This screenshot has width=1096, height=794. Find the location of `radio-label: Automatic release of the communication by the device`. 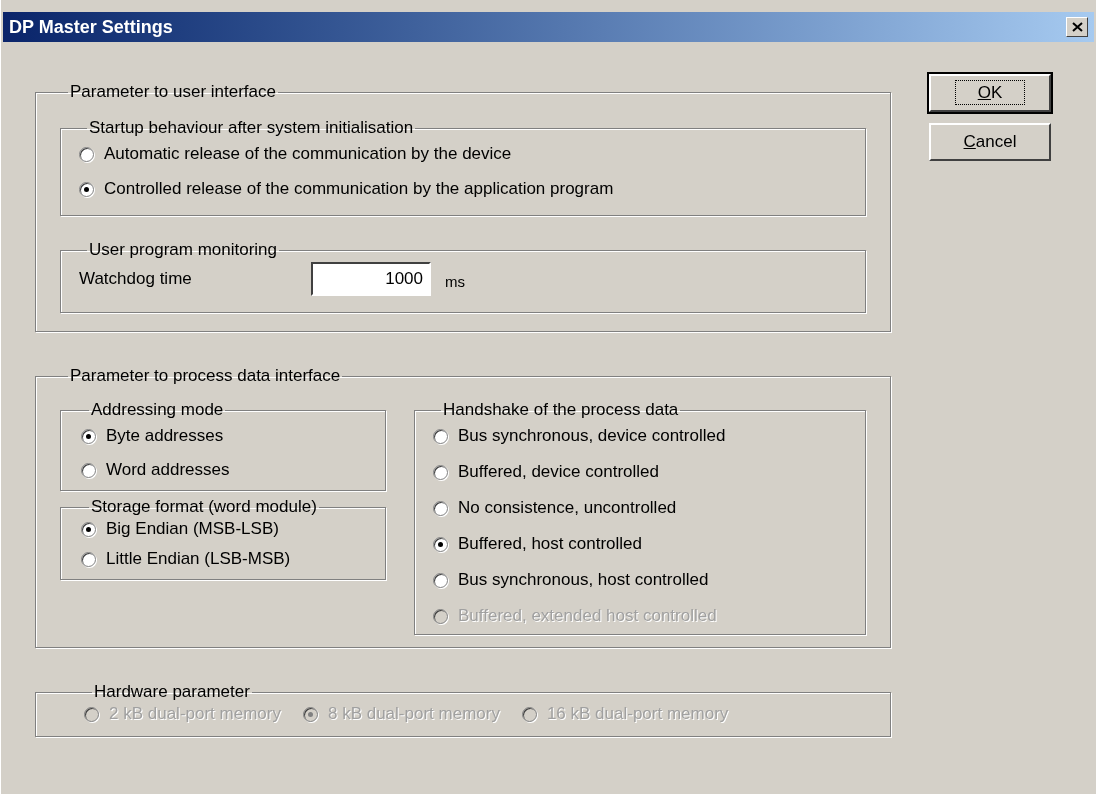

radio-label: Automatic release of the communication by the device is located at coordinates (308, 154).